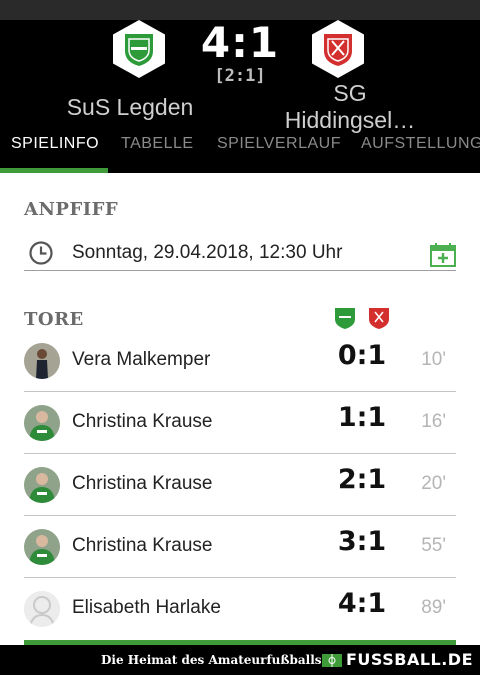  Describe the element at coordinates (211, 660) in the screenshot. I see `footer-slogan: Die Heimat des Amateurfußballs` at that location.